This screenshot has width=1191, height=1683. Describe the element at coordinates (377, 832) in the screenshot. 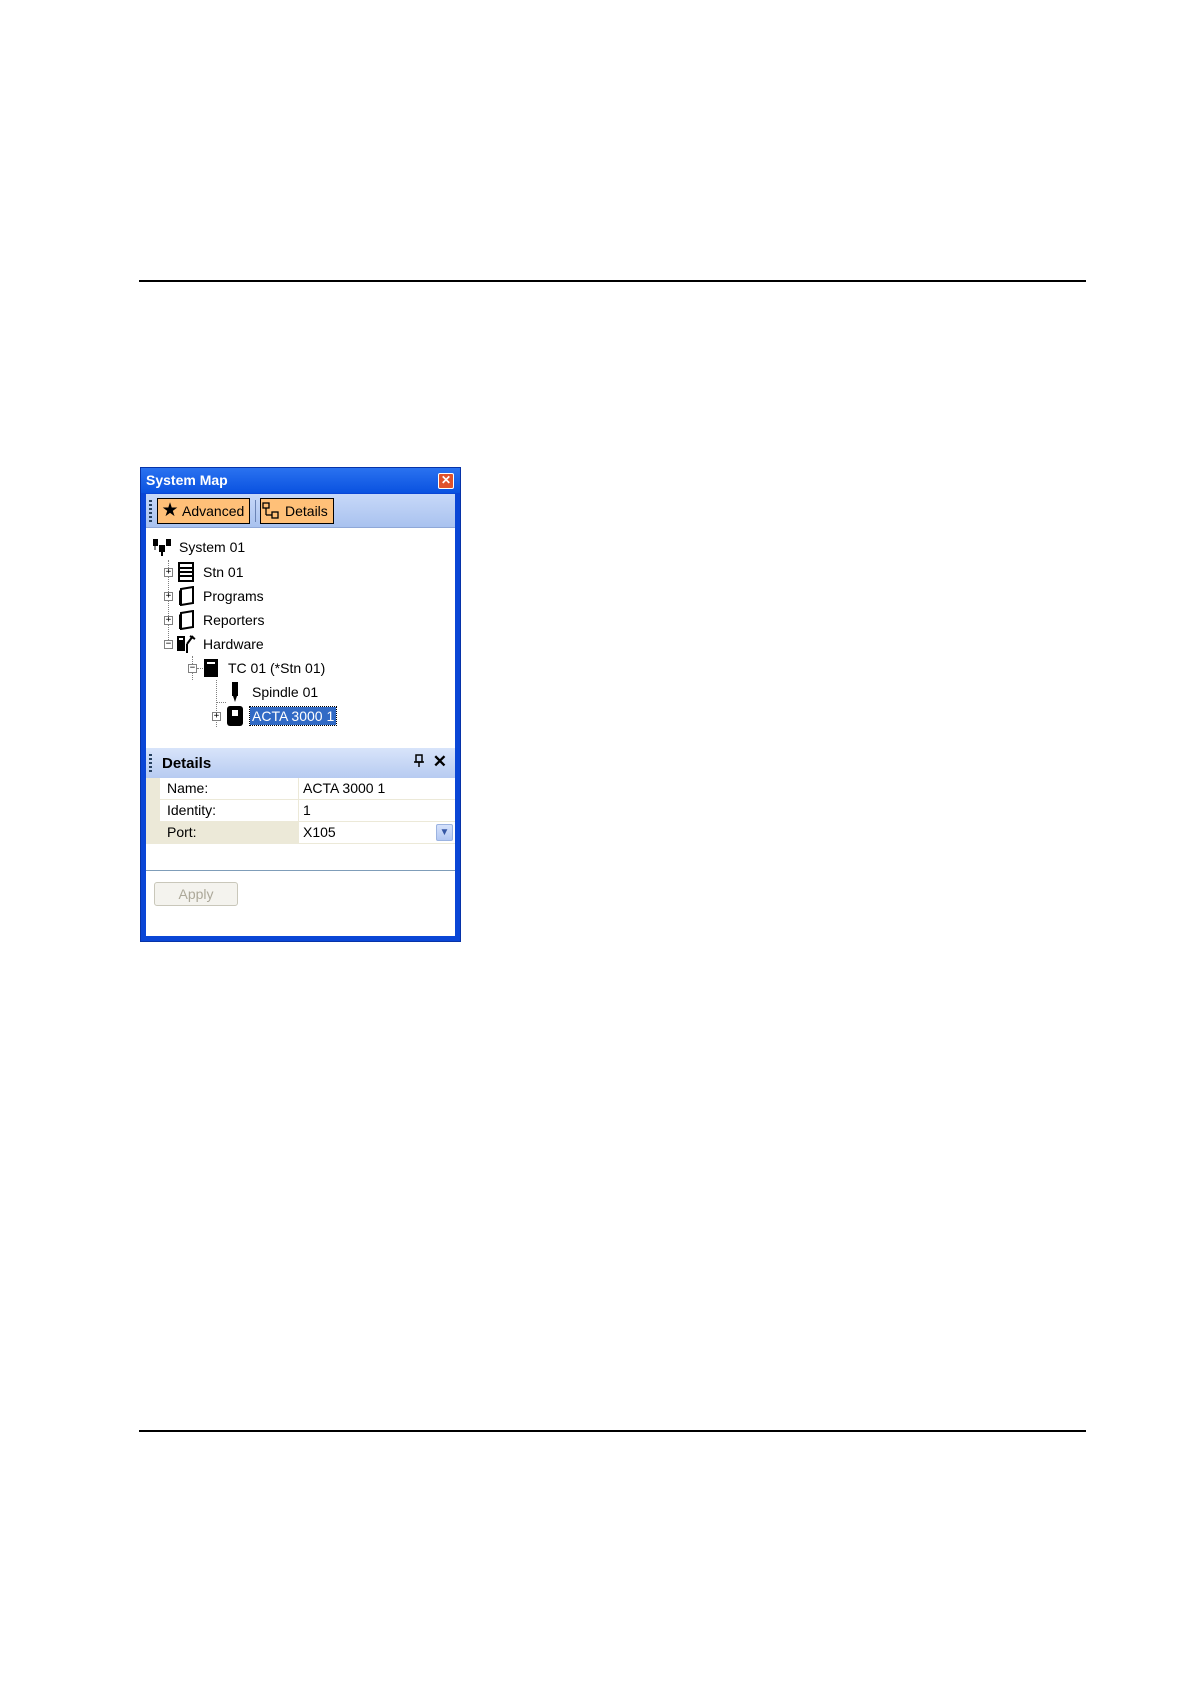

I see `port-select: X105 ▼` at that location.